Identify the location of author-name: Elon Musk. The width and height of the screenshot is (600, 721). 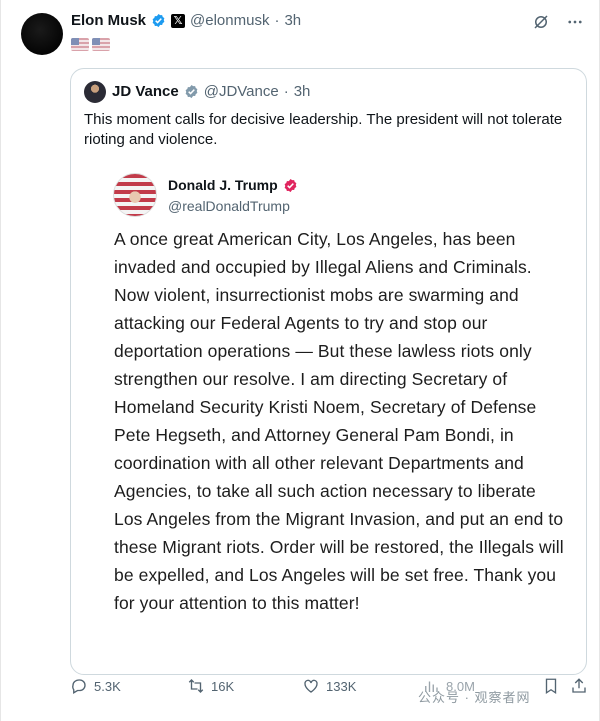
(108, 20).